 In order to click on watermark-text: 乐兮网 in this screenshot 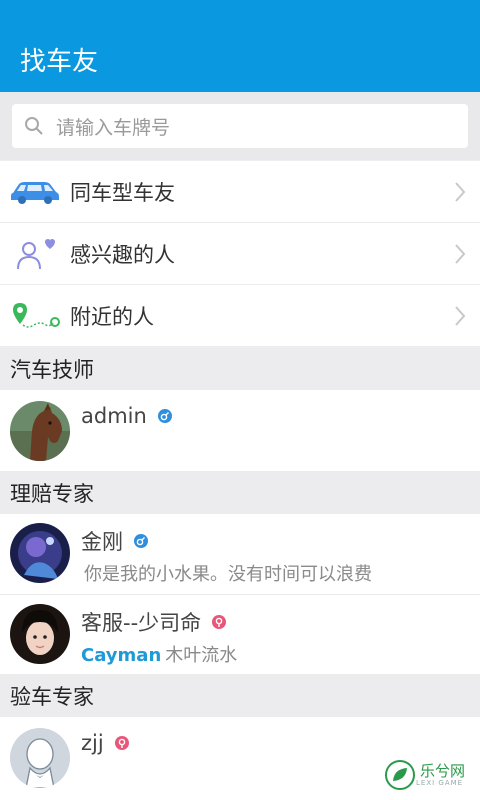, I will do `click(443, 770)`.